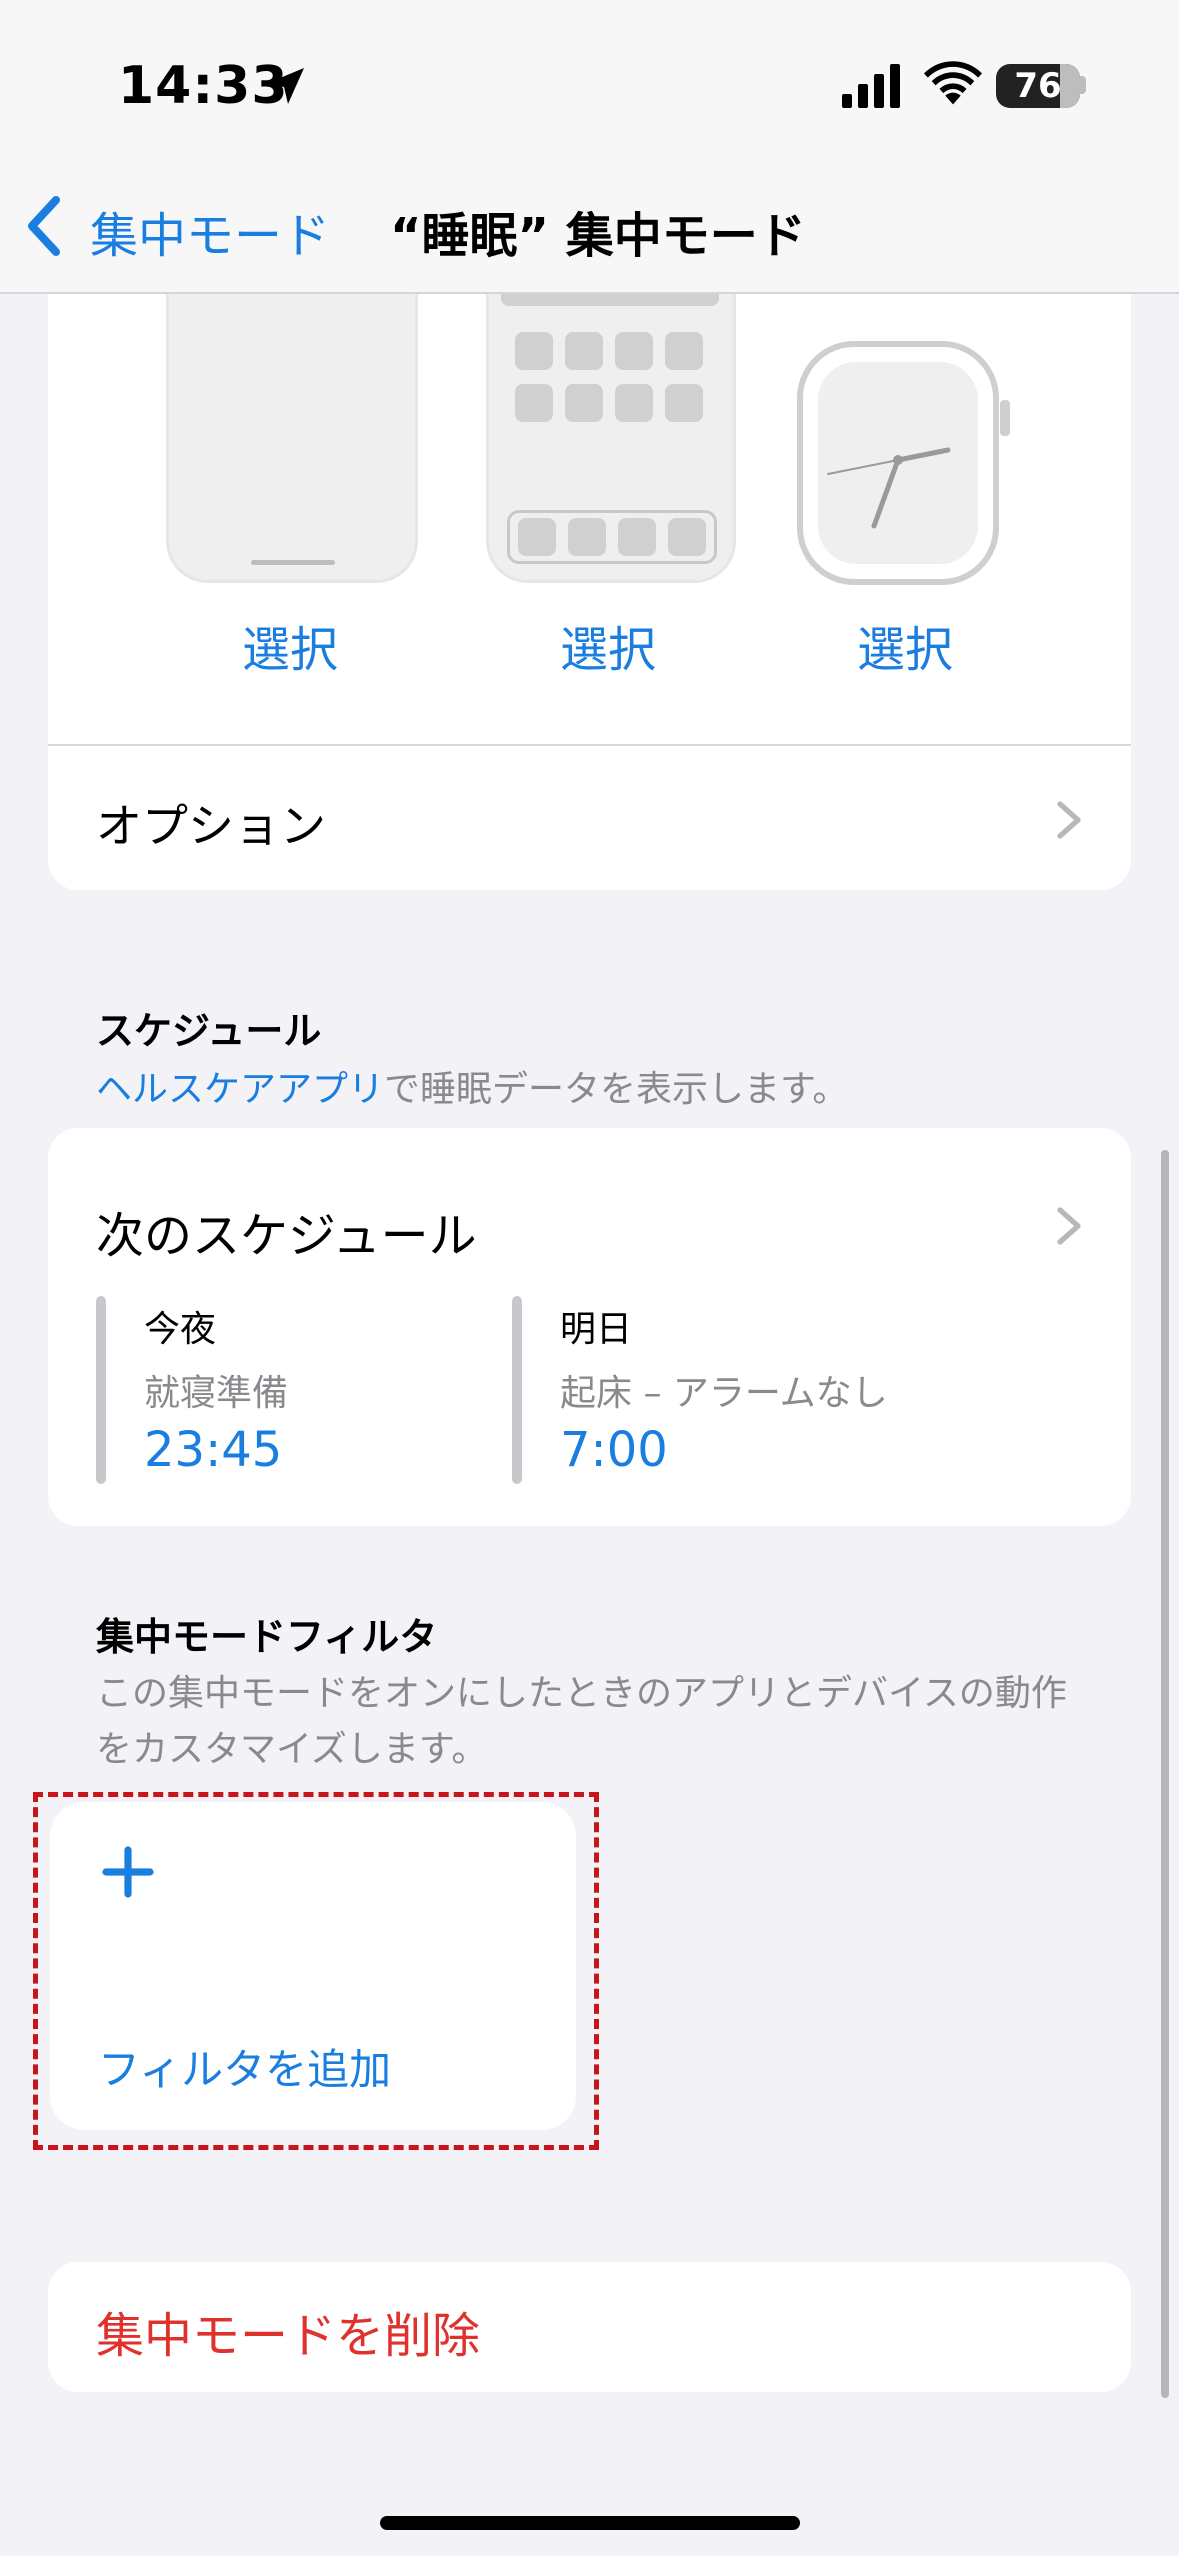 This screenshot has height=2556, width=1179. Describe the element at coordinates (614, 1450) in the screenshot. I see `schedule-item-time: 7:00` at that location.